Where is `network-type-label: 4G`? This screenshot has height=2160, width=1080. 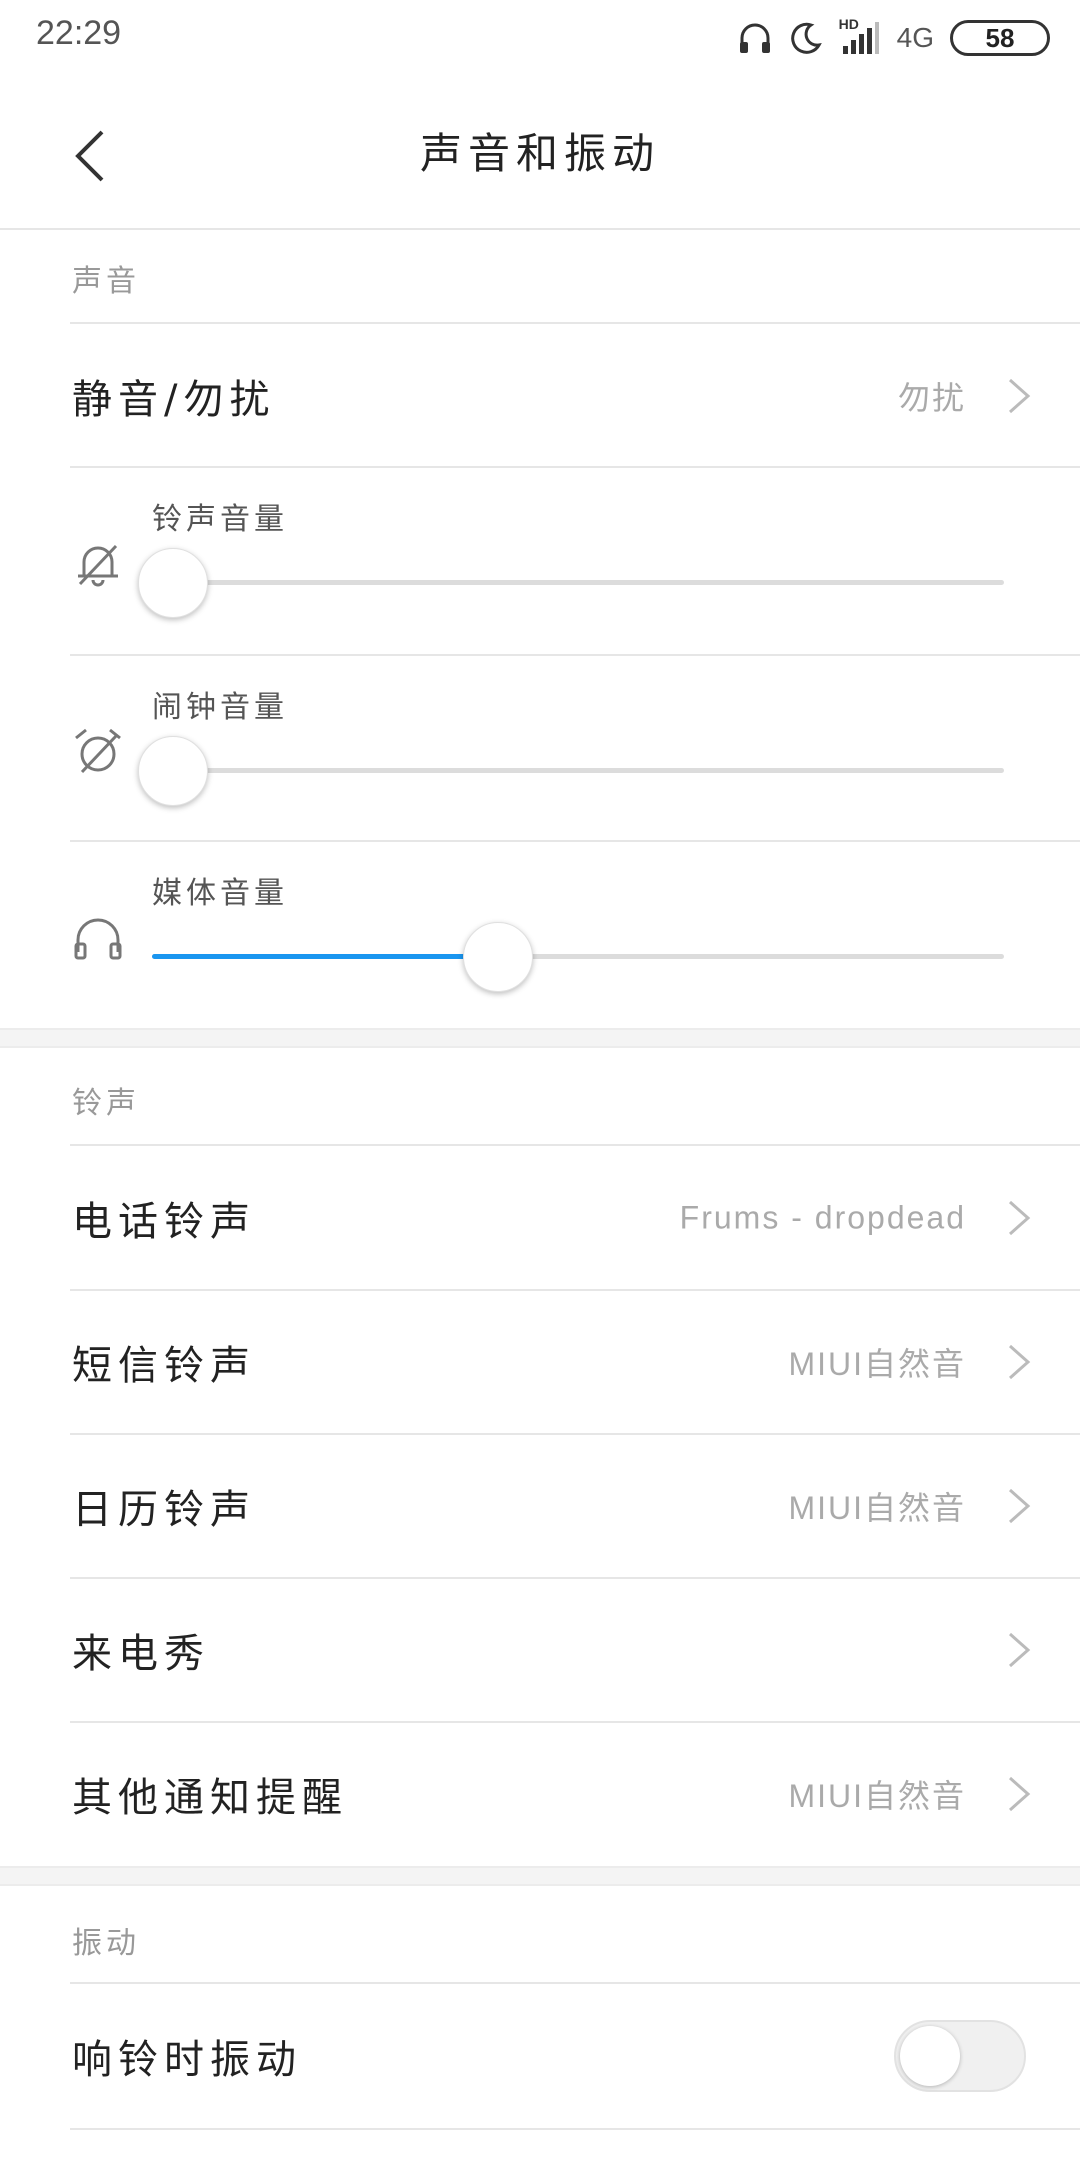 network-type-label: 4G is located at coordinates (915, 37).